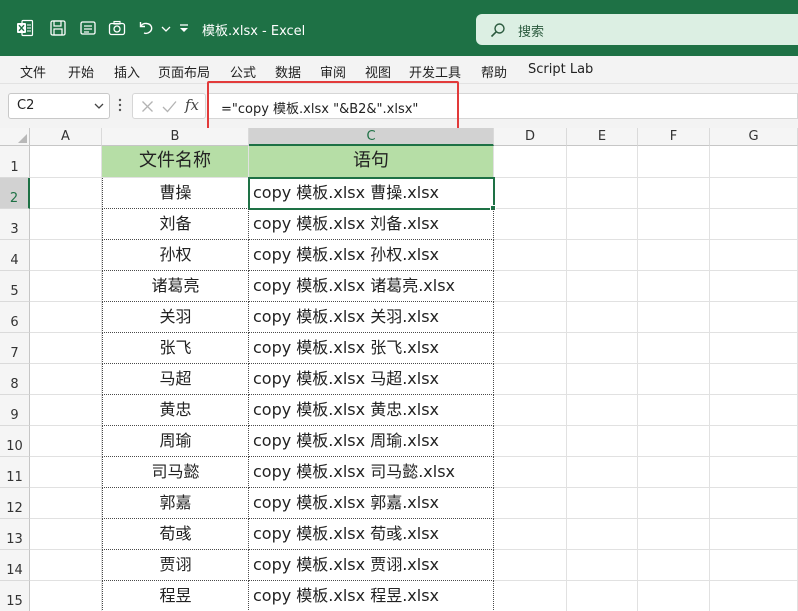 This screenshot has width=798, height=611. I want to click on cell-b4: 孙权, so click(175, 255).